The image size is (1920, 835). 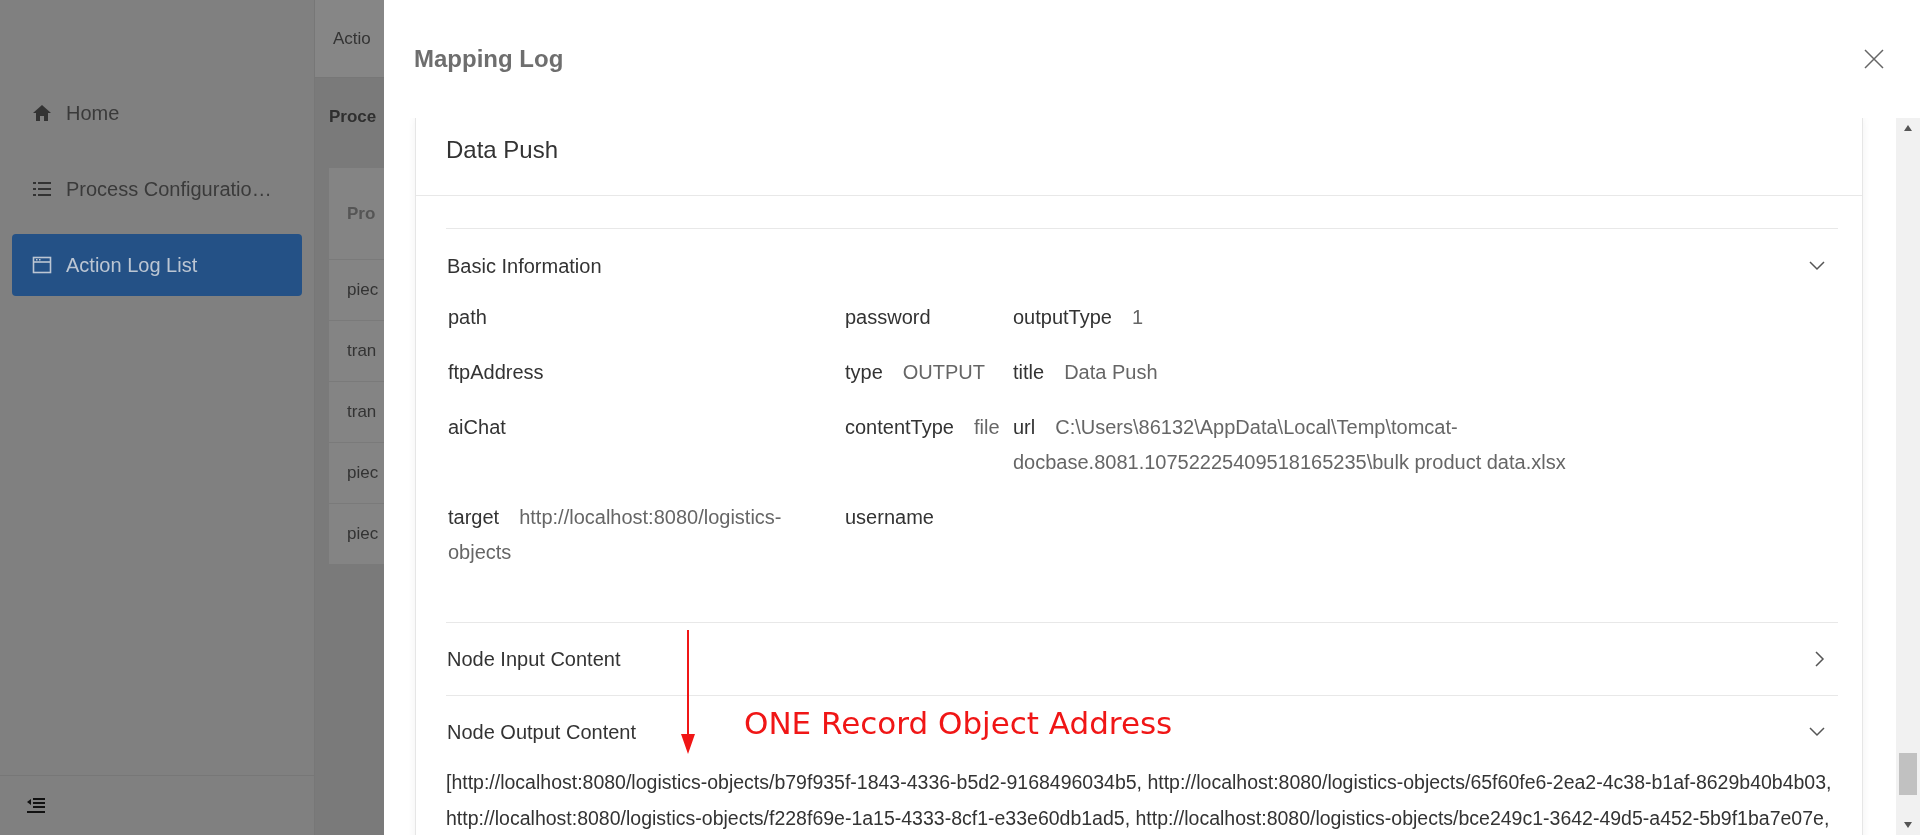 What do you see at coordinates (1139, 782) in the screenshot?
I see `output-text: [http://localhost:8080/logistics-objects/b79f935f-1843-4336-b5d2-9168496034b5, http://localhost:8080/logistics-objects/65f60fe6-2ea2-4c38-b1af-8629b40b4b03,` at bounding box center [1139, 782].